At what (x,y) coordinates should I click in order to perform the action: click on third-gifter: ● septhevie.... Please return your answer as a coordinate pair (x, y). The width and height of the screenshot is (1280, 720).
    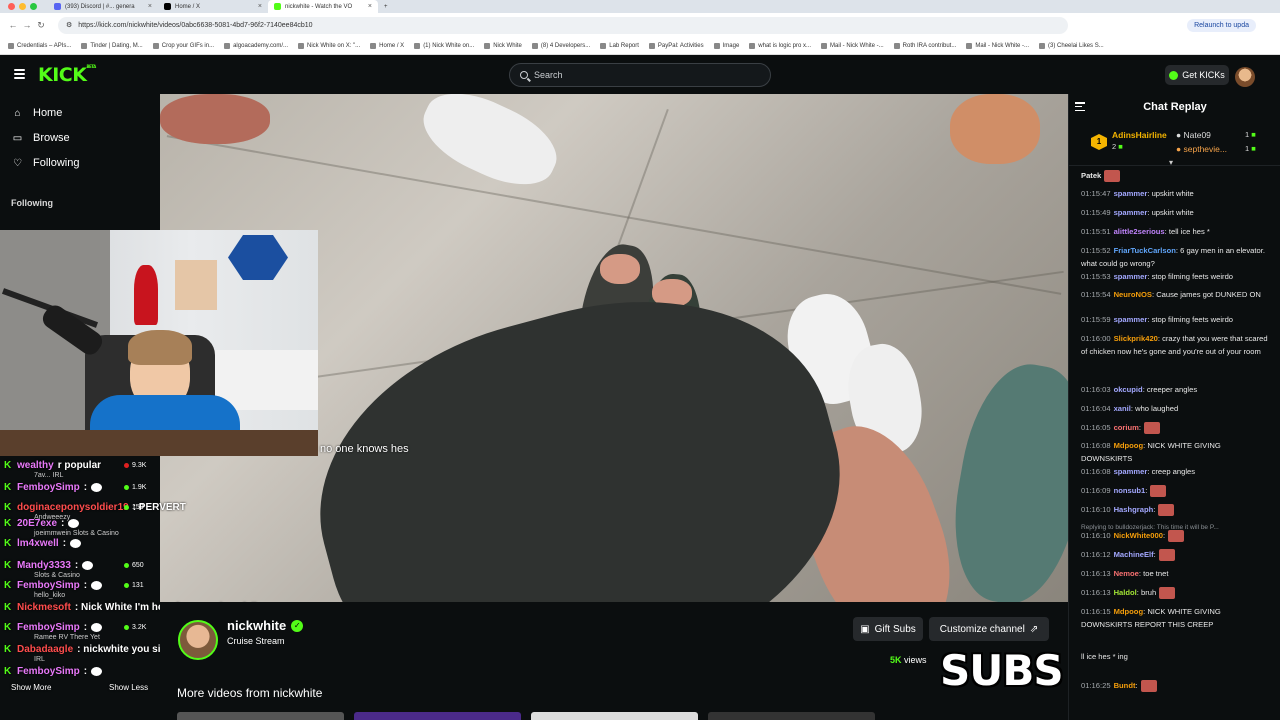
    Looking at the image, I should click on (1201, 149).